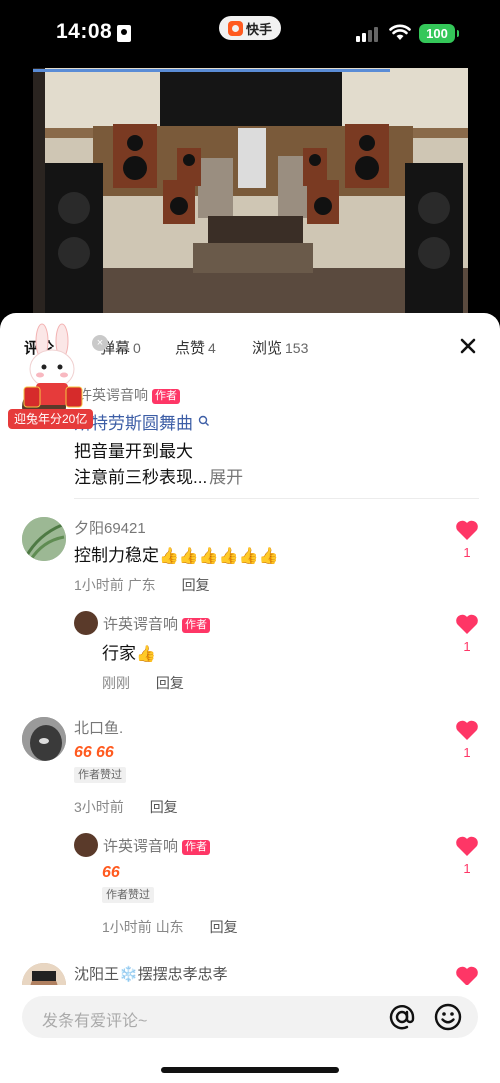 The height and width of the screenshot is (1083, 500). I want to click on status-bar: 14:08 快手 100, so click(250, 33).